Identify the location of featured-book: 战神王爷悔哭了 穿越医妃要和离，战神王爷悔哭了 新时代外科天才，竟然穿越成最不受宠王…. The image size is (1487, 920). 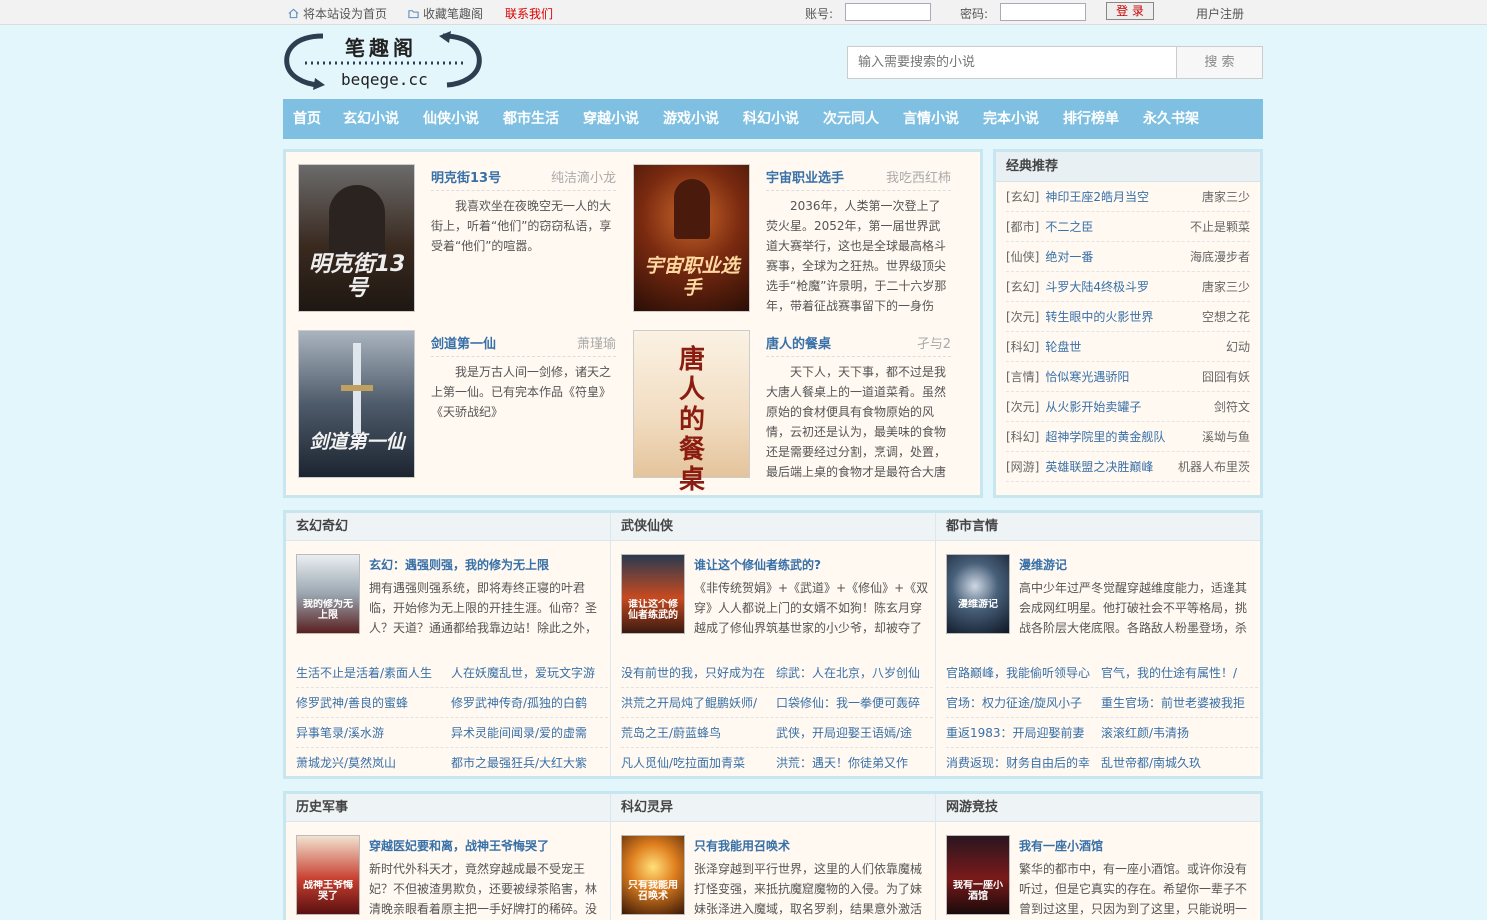
(453, 876).